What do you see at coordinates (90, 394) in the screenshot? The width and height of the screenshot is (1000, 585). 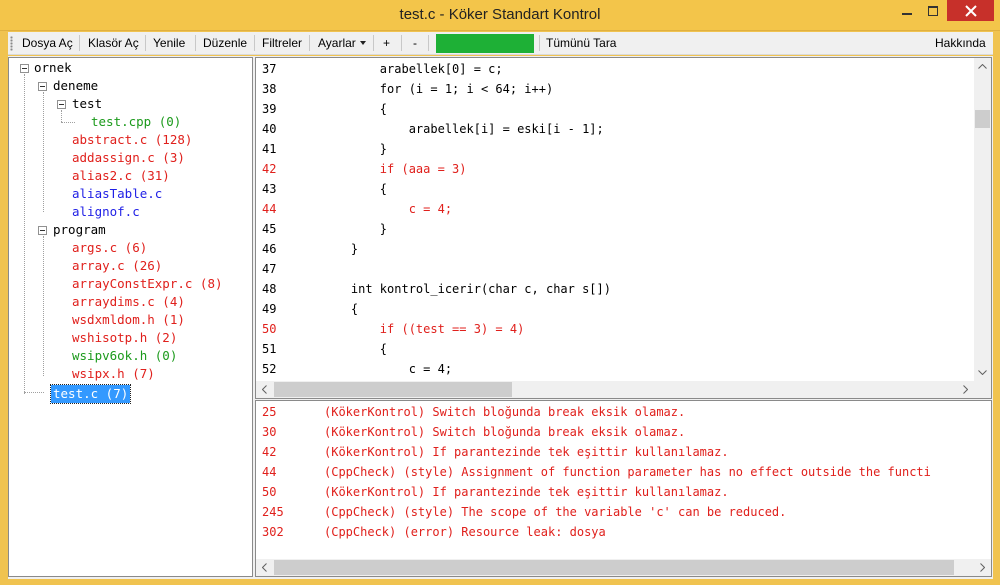 I see `tree-node-test-c-selected: test.c (7)` at bounding box center [90, 394].